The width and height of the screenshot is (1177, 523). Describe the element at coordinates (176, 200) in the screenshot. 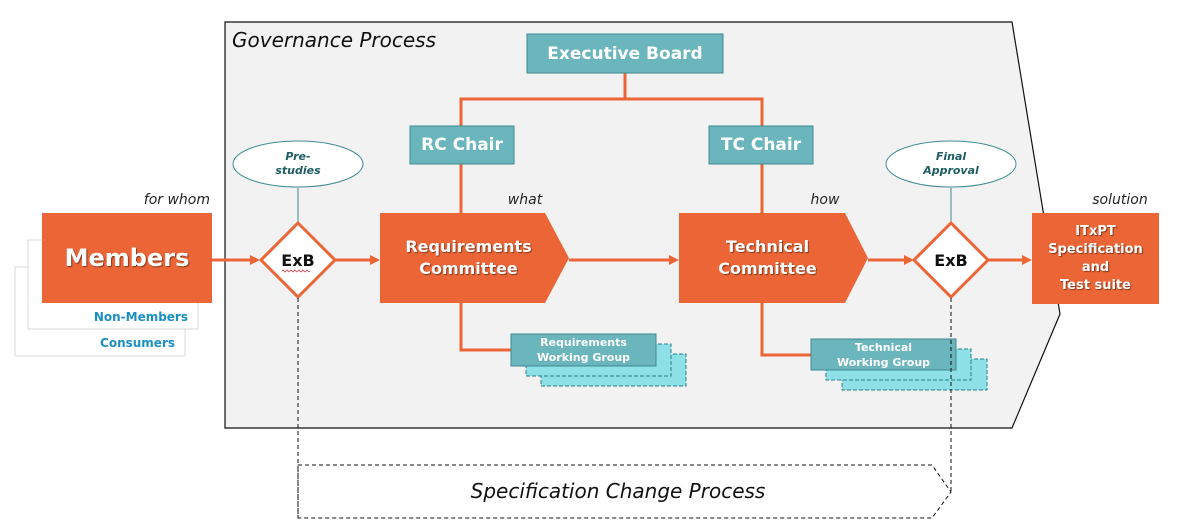

I see `label-for-whom: for whom` at that location.